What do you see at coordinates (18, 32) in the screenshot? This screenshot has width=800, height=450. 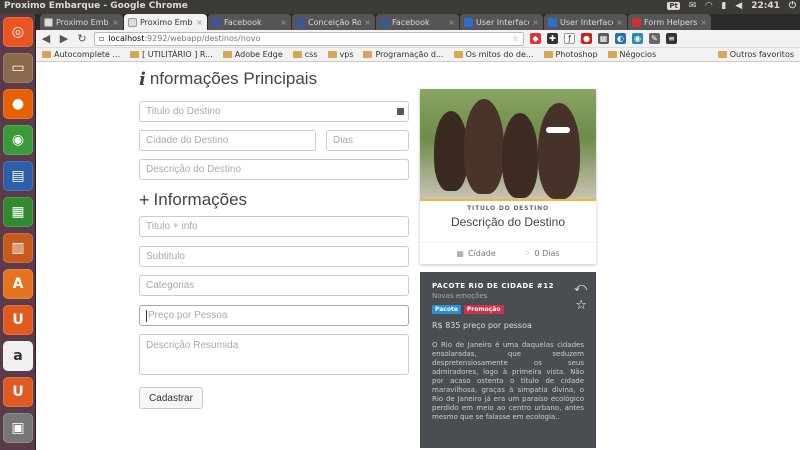 I see `ubuntu-icon: ◎` at bounding box center [18, 32].